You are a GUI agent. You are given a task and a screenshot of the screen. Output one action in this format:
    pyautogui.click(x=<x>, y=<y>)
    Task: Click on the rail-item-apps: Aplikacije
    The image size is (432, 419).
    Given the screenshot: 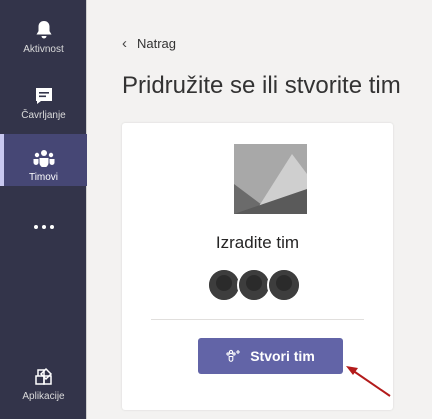 What is the action you would take?
    pyautogui.click(x=43, y=391)
    